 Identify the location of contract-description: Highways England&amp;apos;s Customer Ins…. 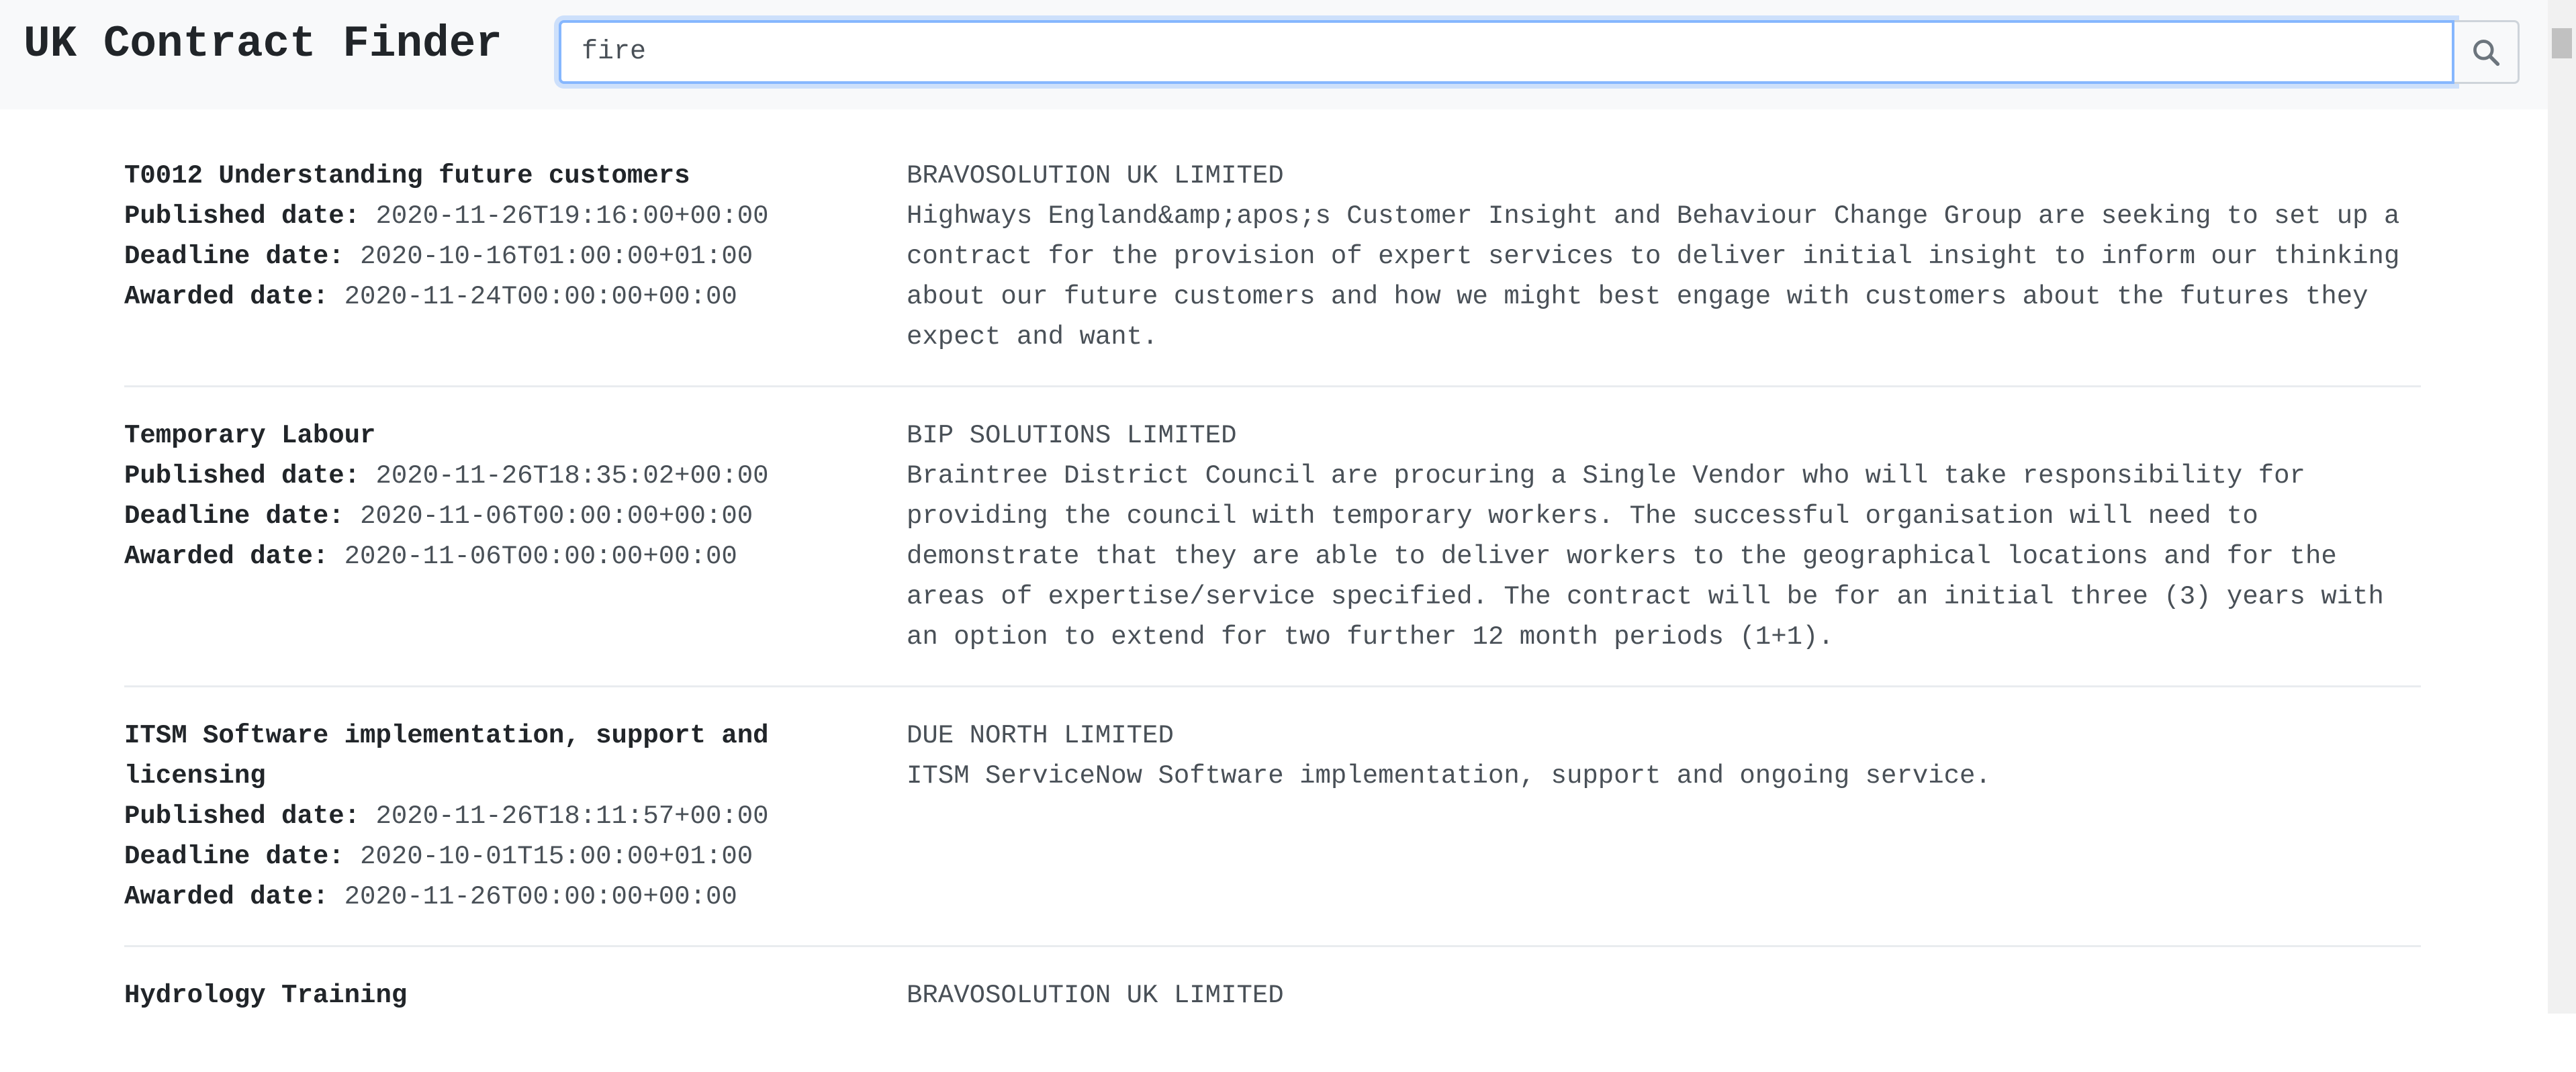
(1653, 277).